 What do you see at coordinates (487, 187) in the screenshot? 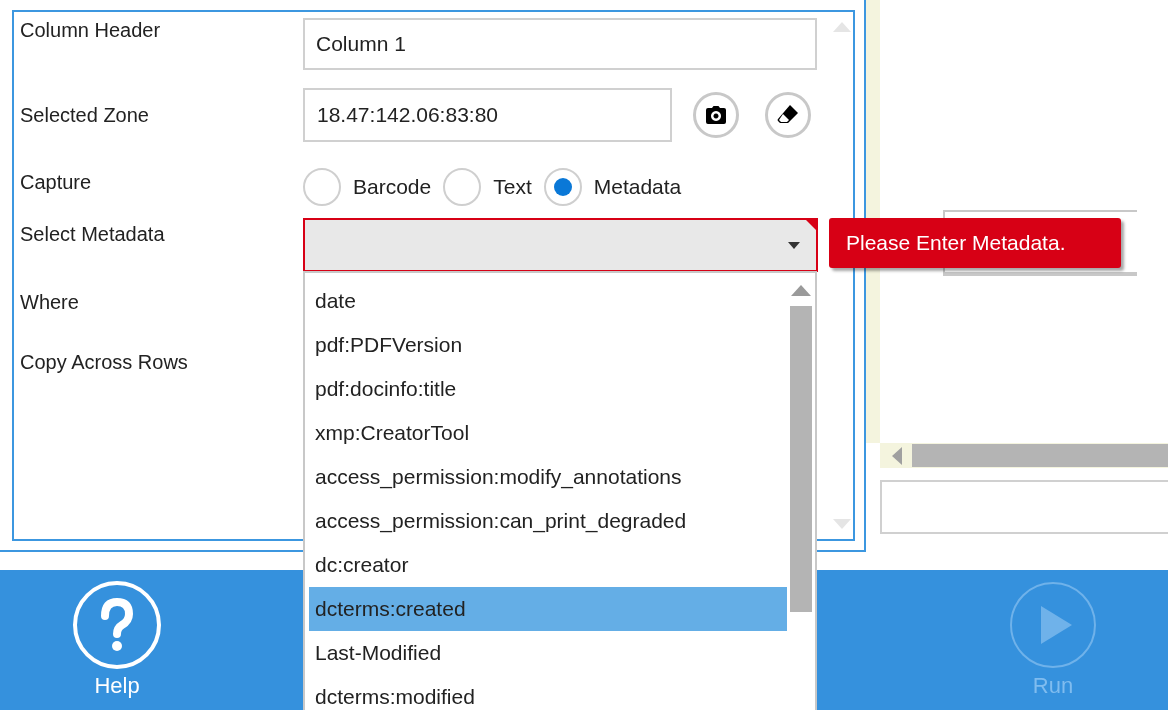
I see `capture-radio: Text` at bounding box center [487, 187].